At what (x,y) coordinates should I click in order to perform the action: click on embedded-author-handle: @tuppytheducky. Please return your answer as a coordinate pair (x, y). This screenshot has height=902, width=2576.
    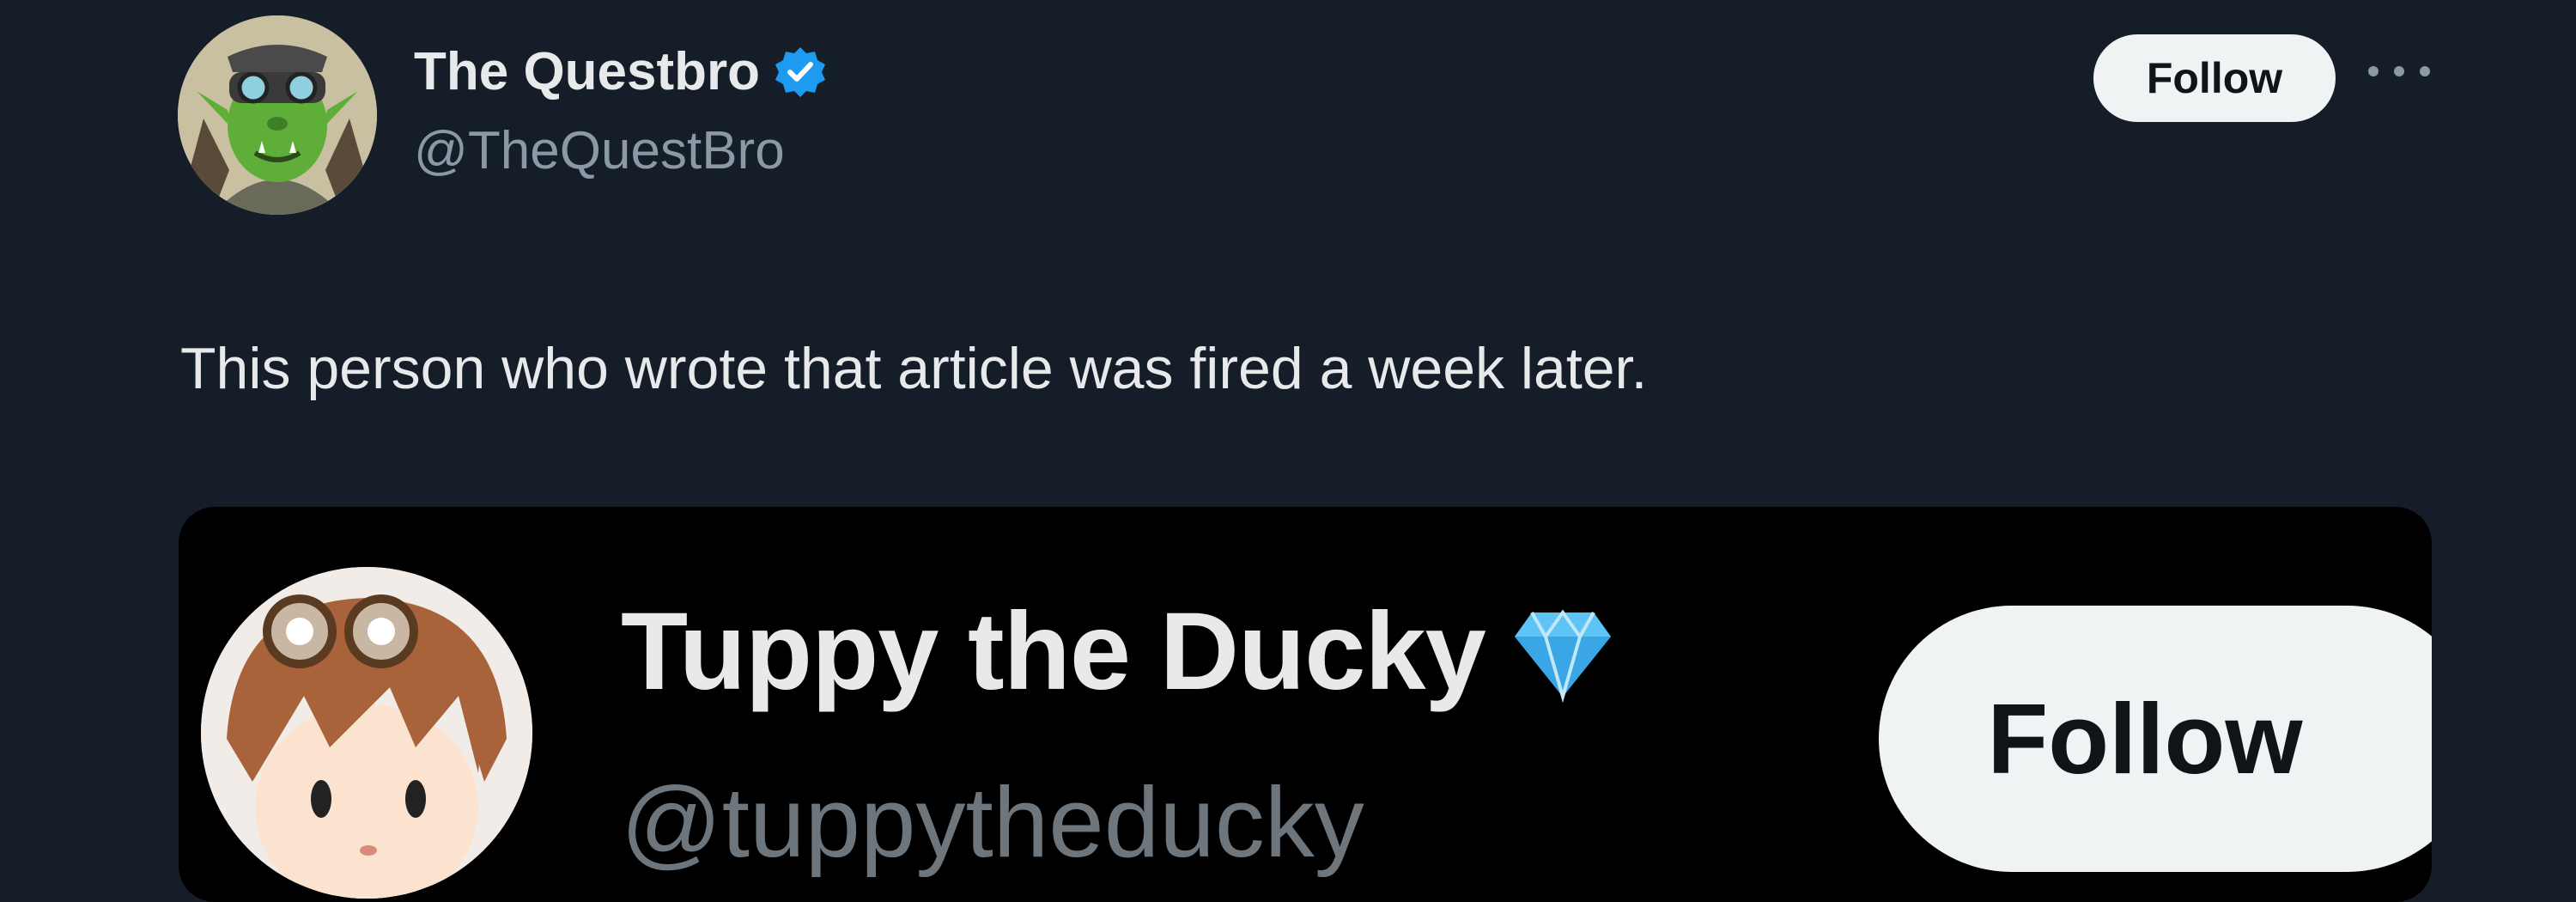
    Looking at the image, I should click on (992, 822).